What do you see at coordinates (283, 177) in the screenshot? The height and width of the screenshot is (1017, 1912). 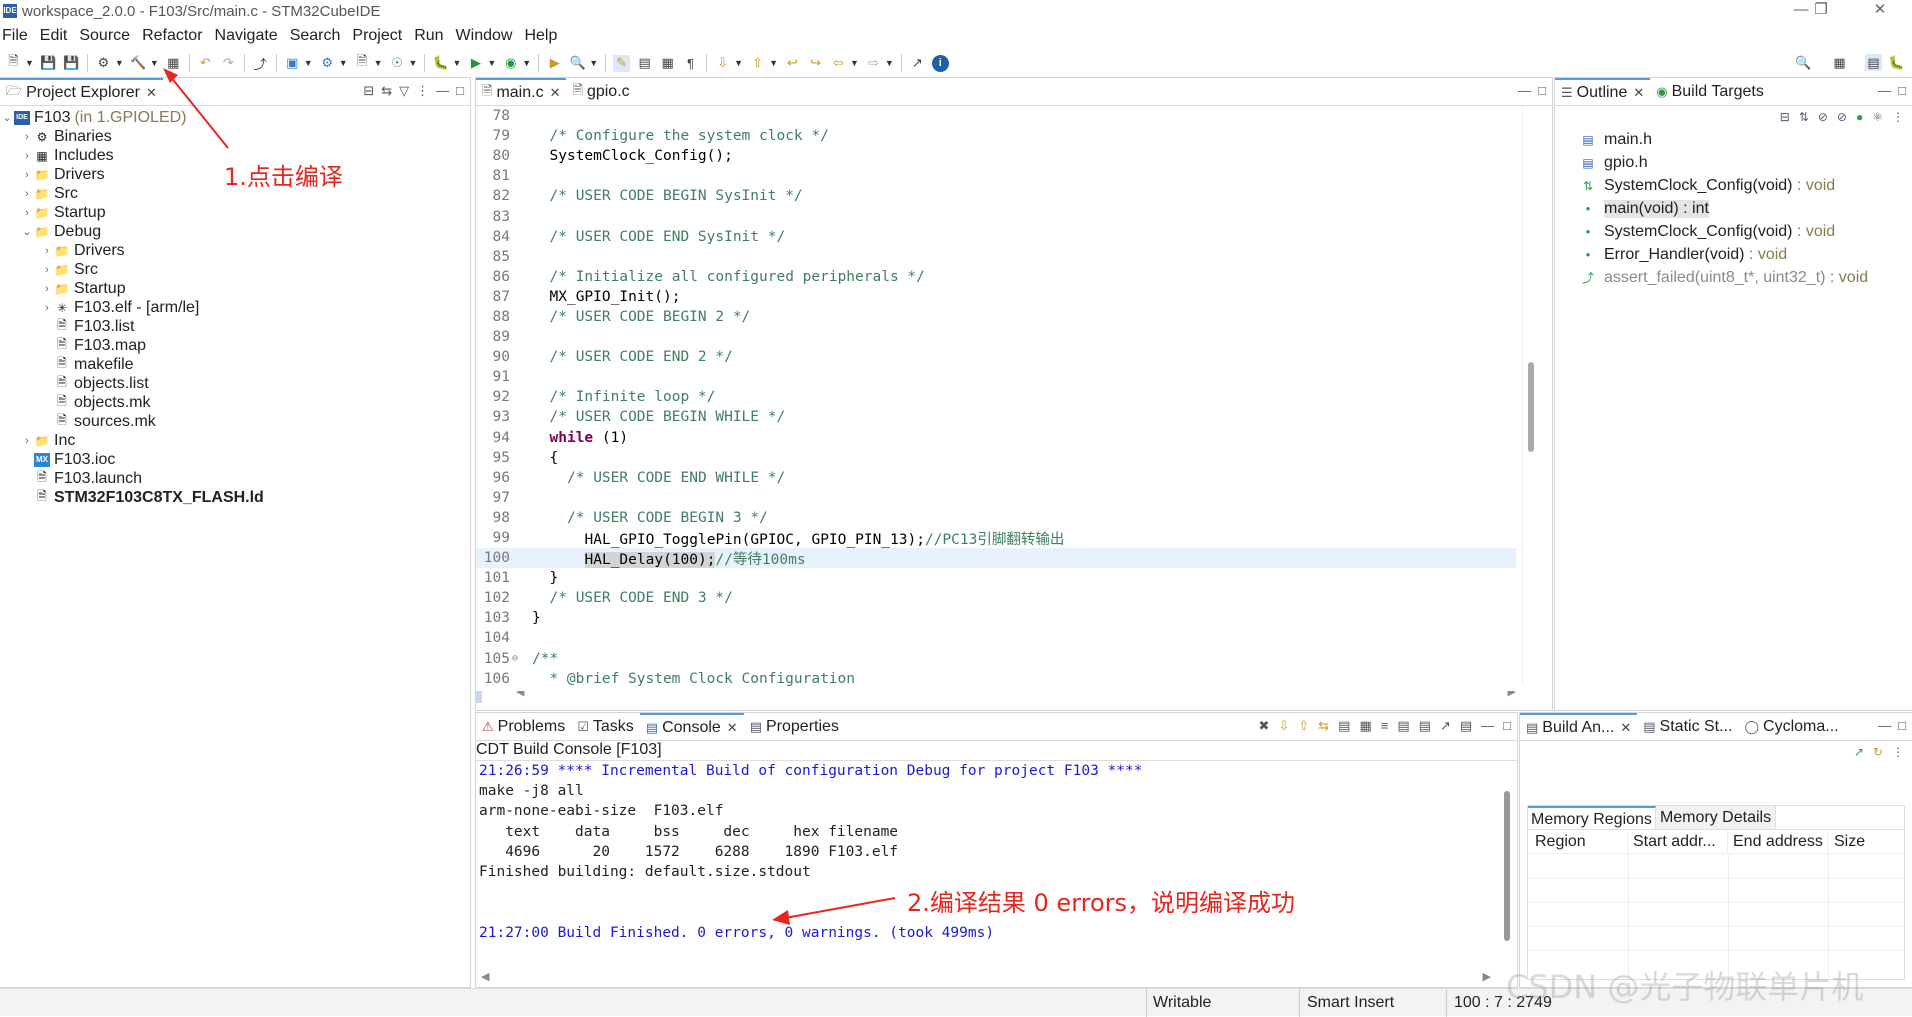 I see `annotation-compile: 1.点击编译` at bounding box center [283, 177].